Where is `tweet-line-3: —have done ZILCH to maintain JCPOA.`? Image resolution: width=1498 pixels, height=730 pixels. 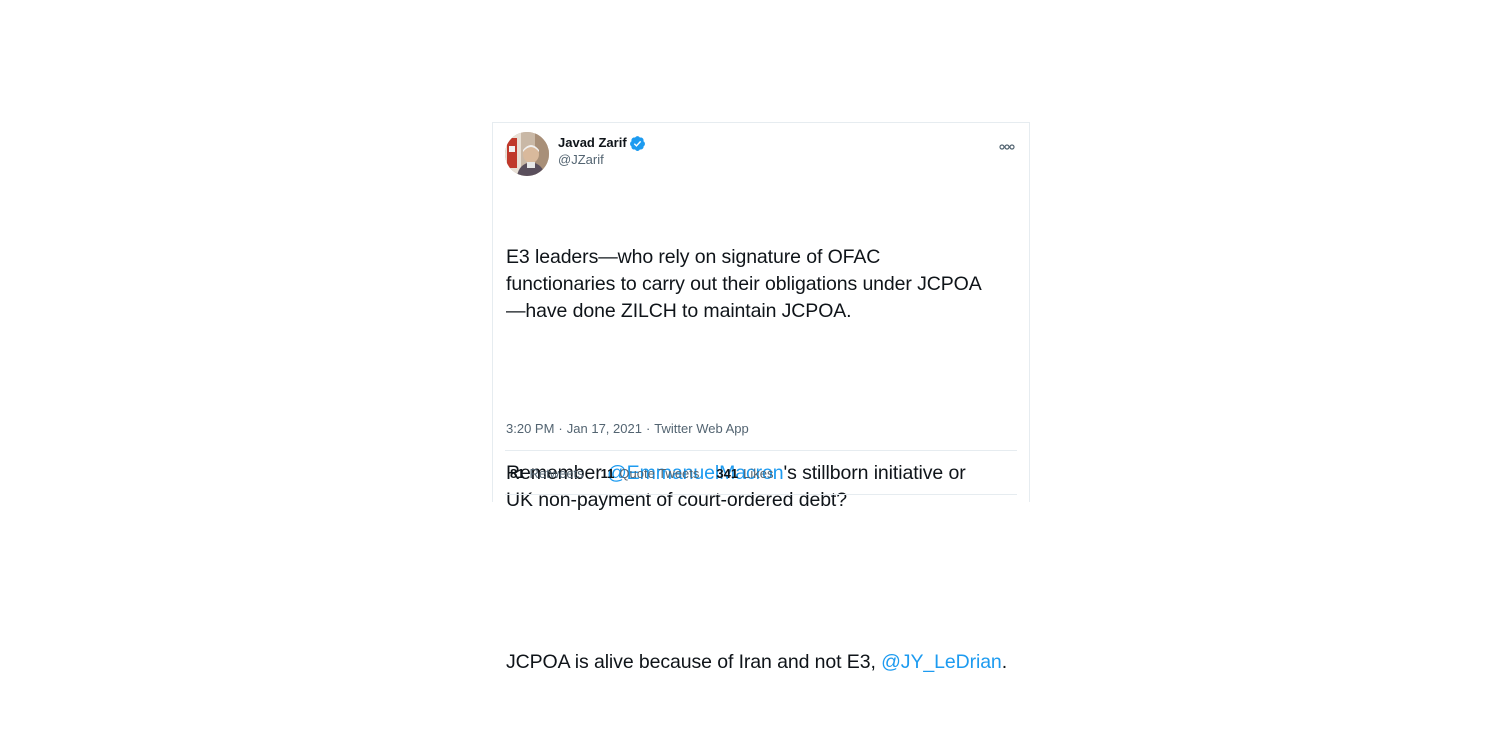 tweet-line-3: —have done ZILCH to maintain JCPOA. is located at coordinates (679, 311).